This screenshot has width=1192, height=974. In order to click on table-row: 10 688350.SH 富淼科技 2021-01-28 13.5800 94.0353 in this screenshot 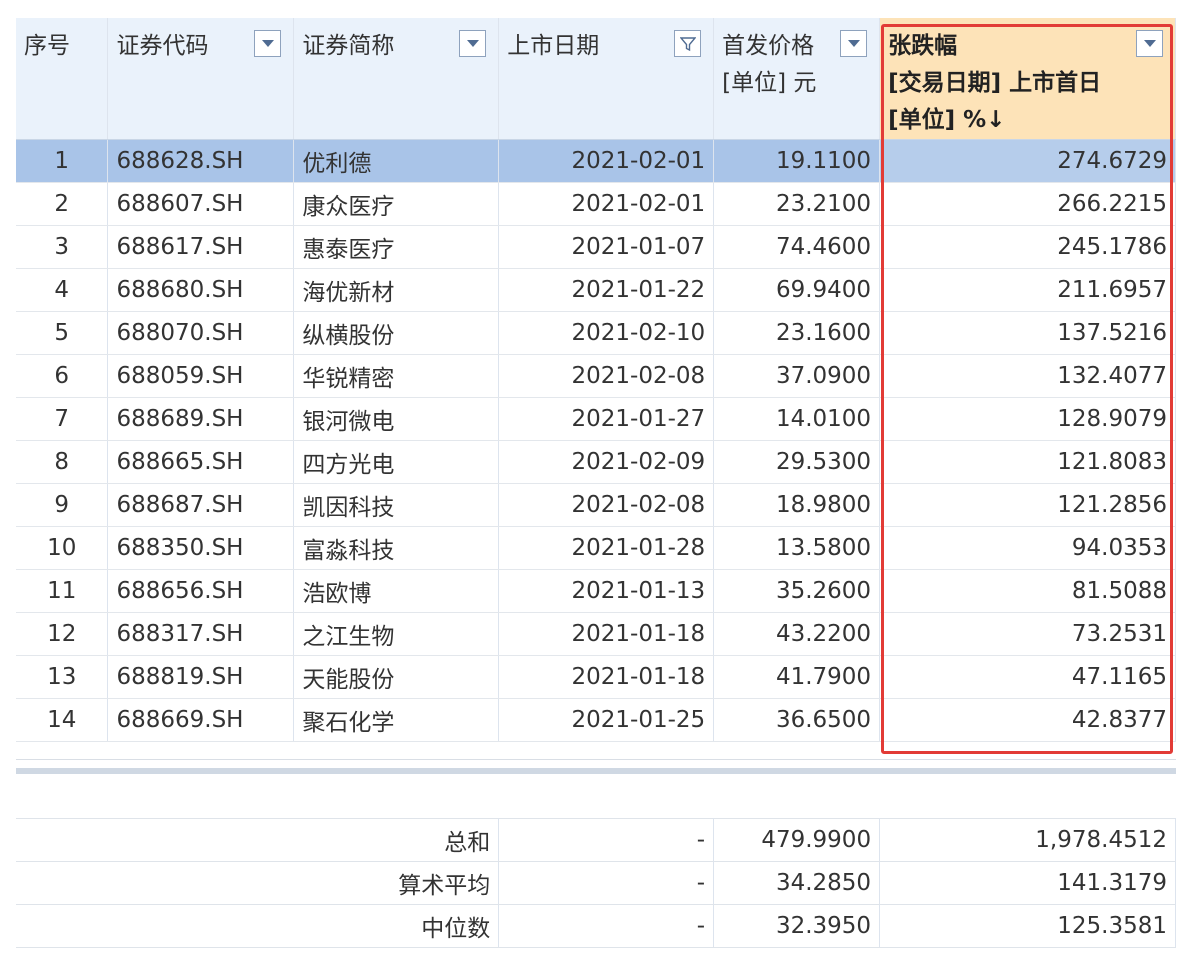, I will do `click(596, 548)`.